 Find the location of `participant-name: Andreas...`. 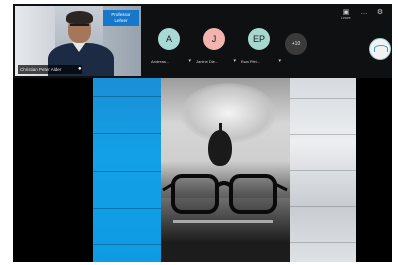

participant-name: Andreas... is located at coordinates (160, 61).